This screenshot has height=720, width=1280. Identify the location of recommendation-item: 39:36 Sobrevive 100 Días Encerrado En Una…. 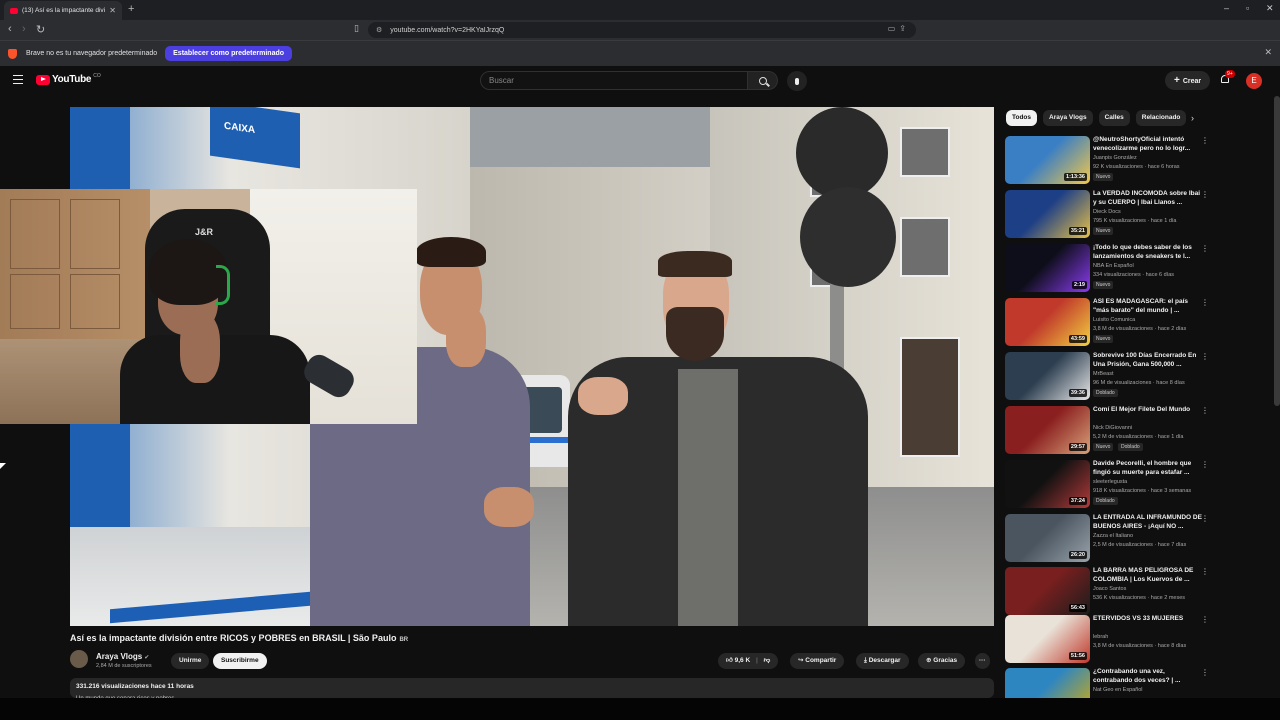
(1137, 377).